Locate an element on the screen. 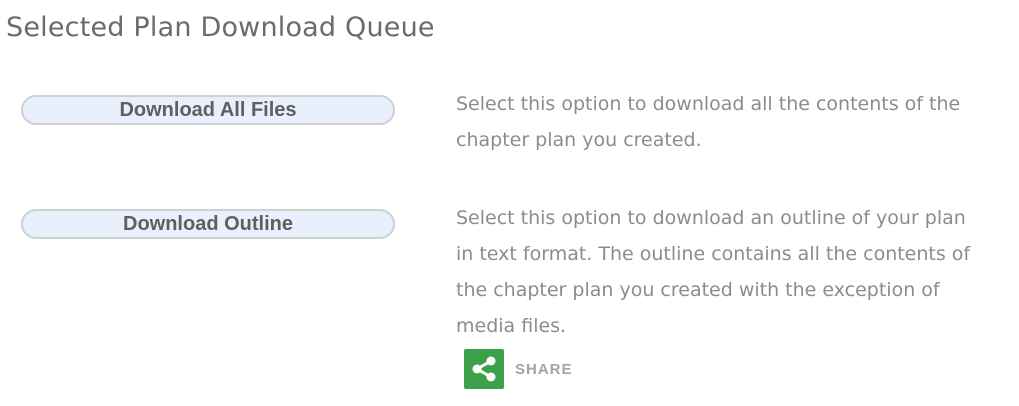  share-label: SHARE is located at coordinates (544, 369).